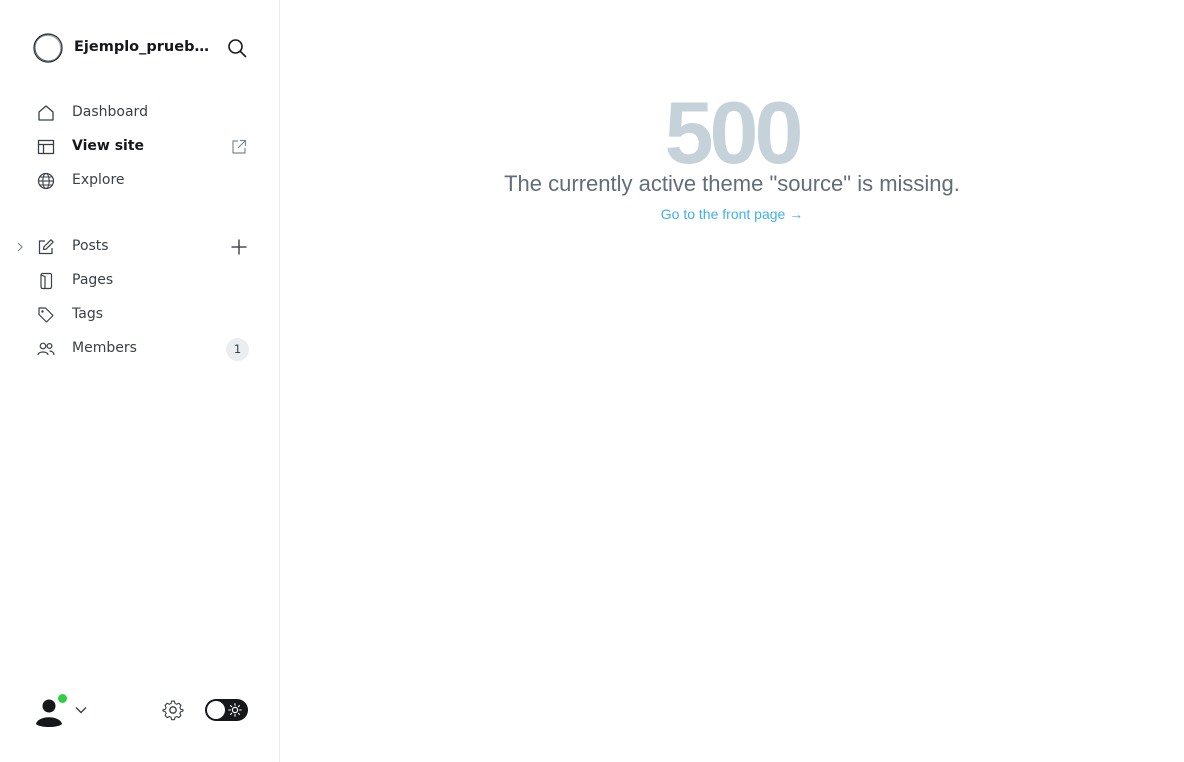 This screenshot has width=1184, height=762. Describe the element at coordinates (140, 710) in the screenshot. I see `sidebar-footer` at that location.